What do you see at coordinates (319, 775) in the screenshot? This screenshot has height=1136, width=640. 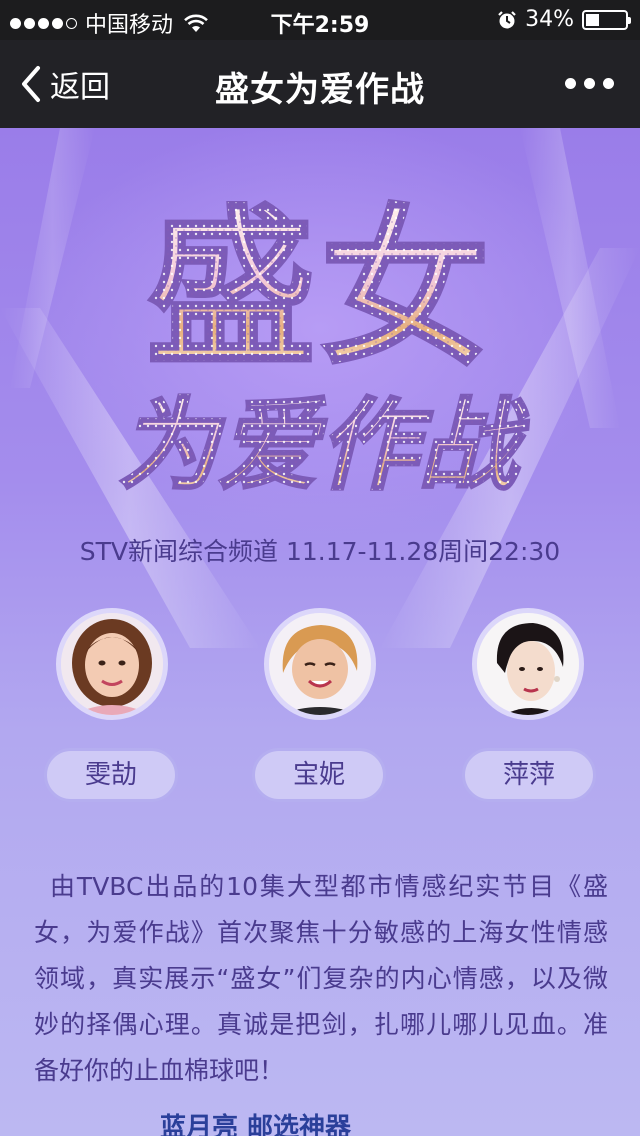 I see `host-name-button: 宝妮` at bounding box center [319, 775].